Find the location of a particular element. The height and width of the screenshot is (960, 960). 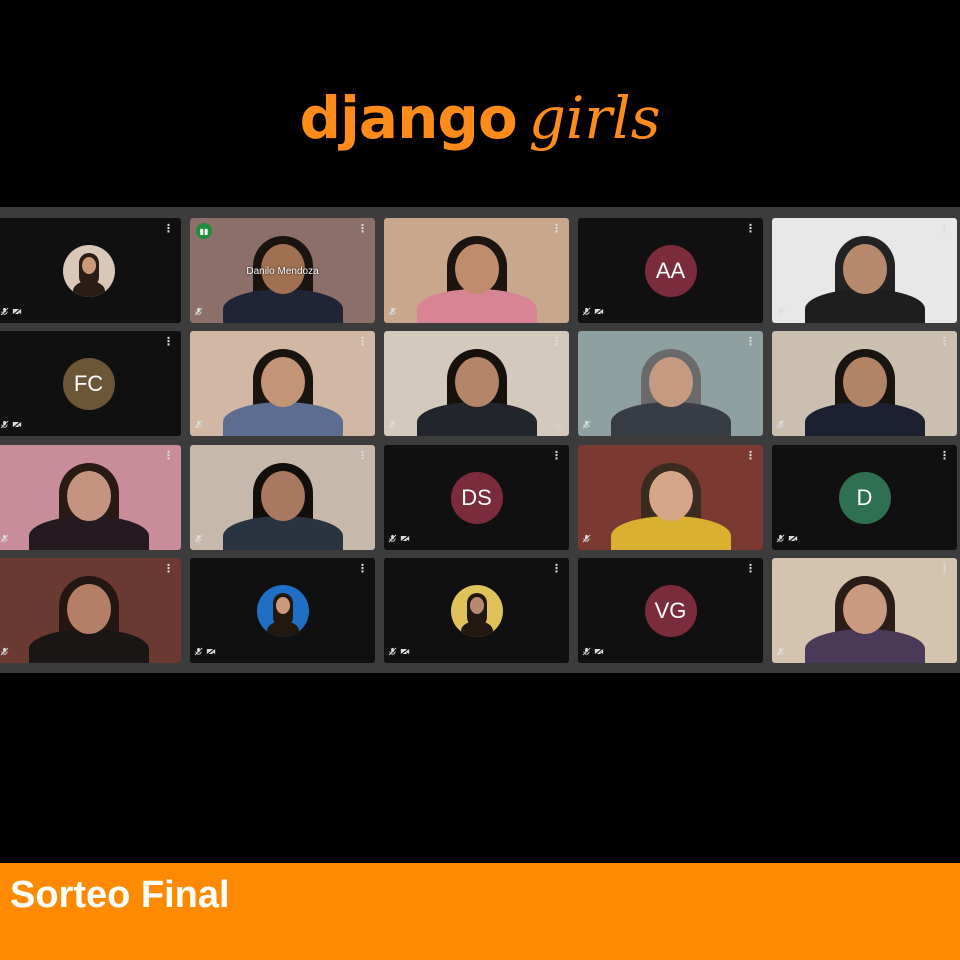

participant-tile: DS ⋮ is located at coordinates (476, 497).